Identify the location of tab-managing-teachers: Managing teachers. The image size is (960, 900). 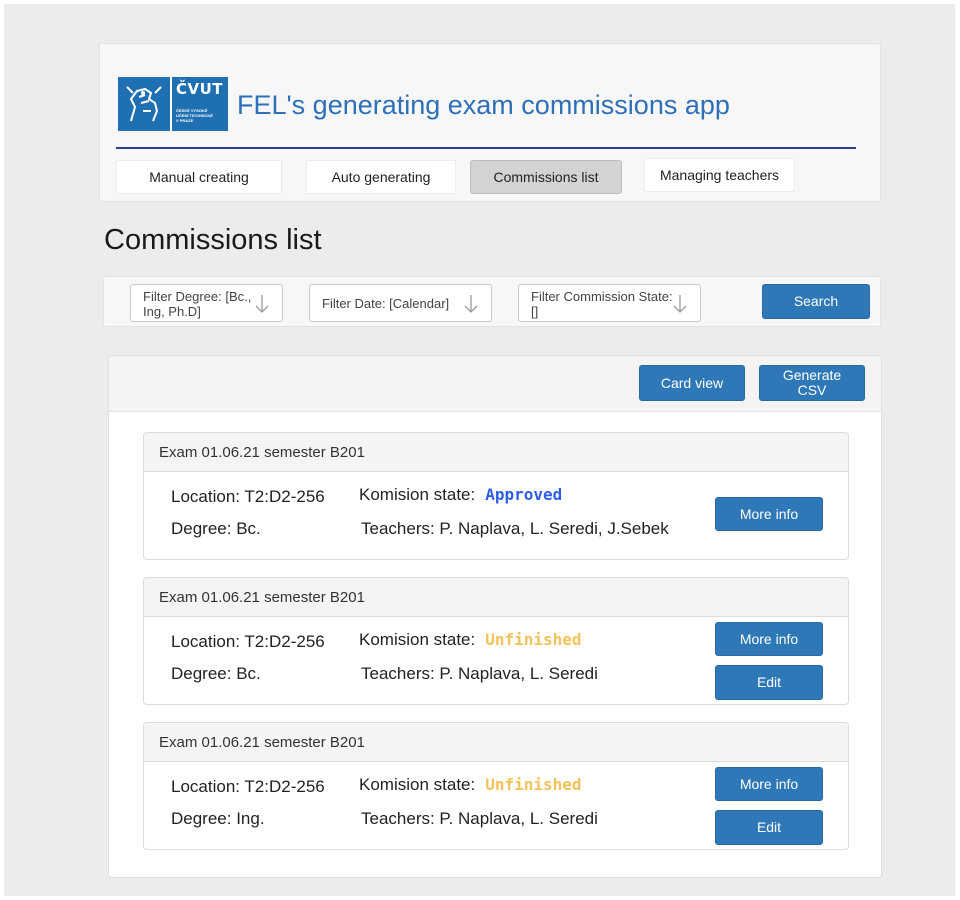
(719, 175).